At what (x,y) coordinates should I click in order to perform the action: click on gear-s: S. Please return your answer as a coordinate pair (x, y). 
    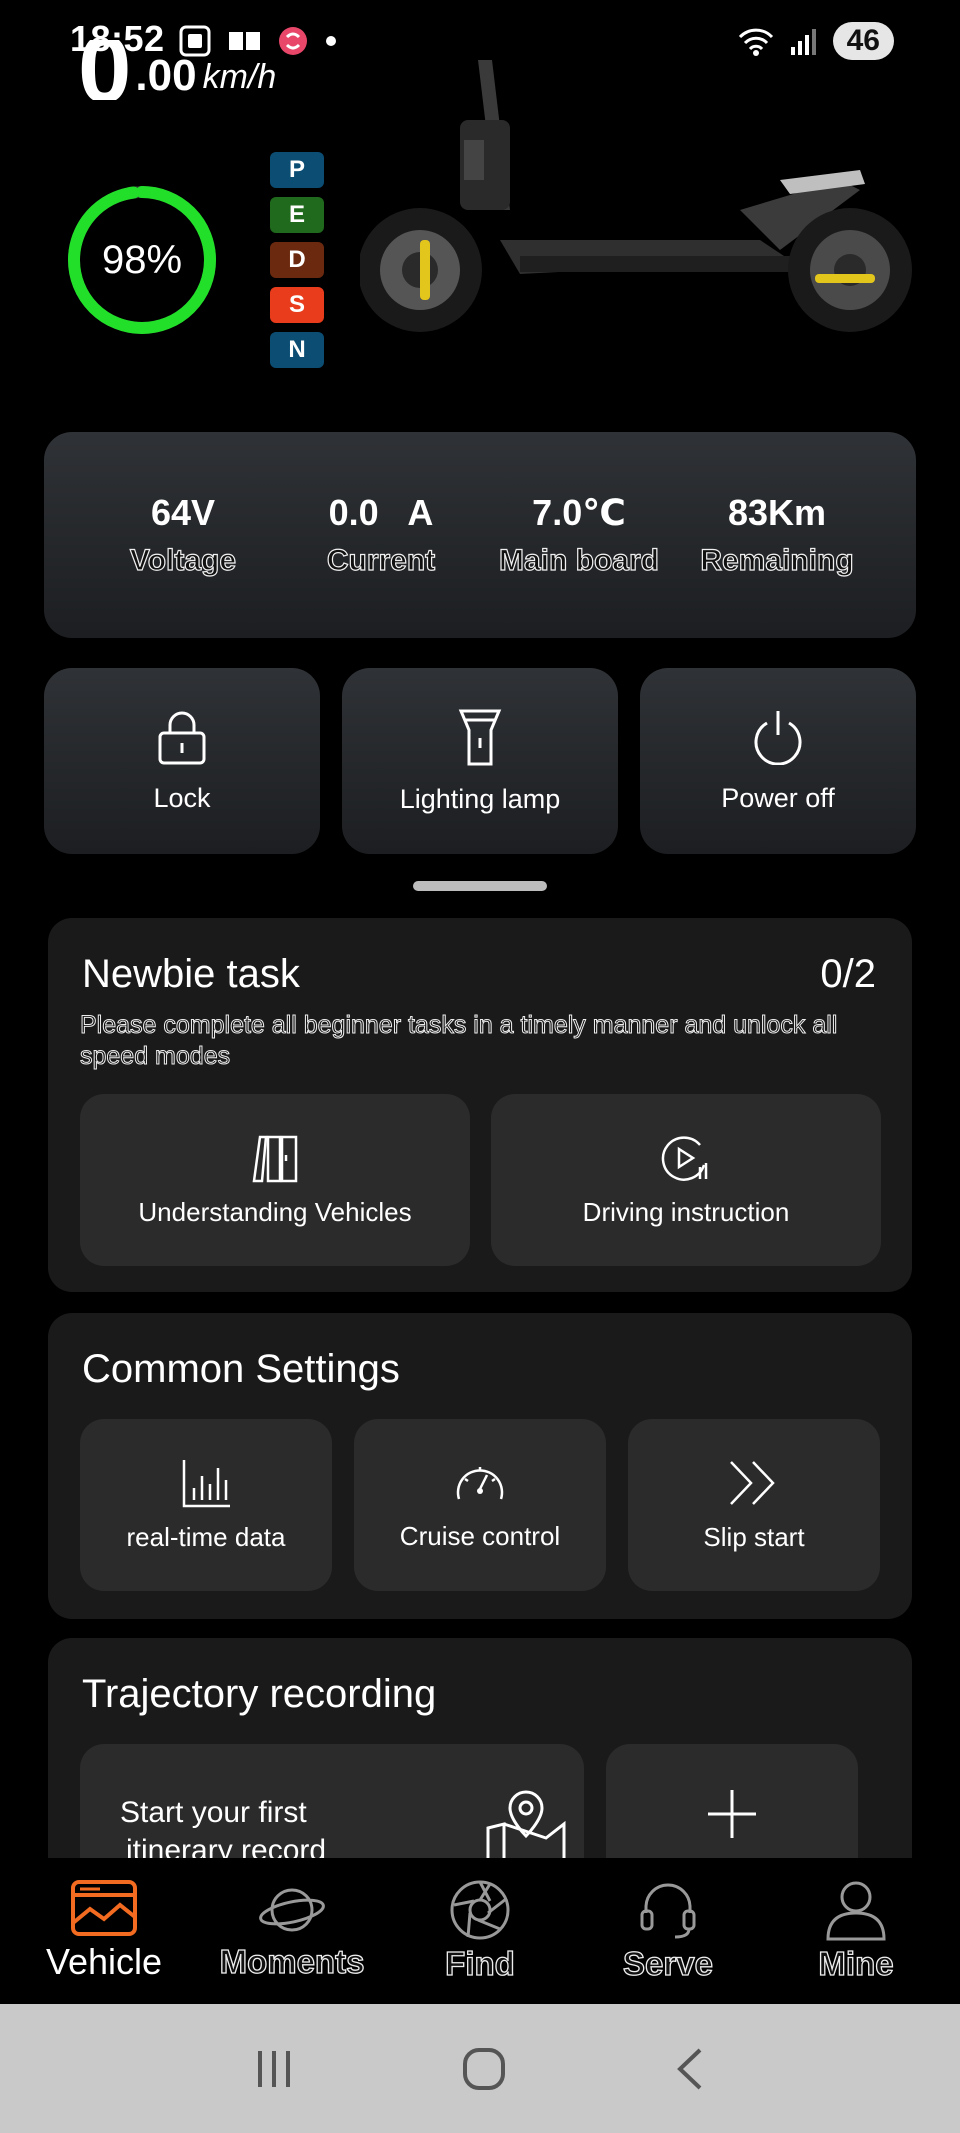
    Looking at the image, I should click on (297, 305).